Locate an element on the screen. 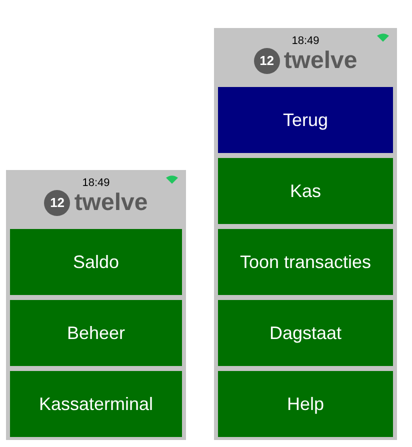 The image size is (412, 447). menu-button: Kassaterminal is located at coordinates (96, 404).